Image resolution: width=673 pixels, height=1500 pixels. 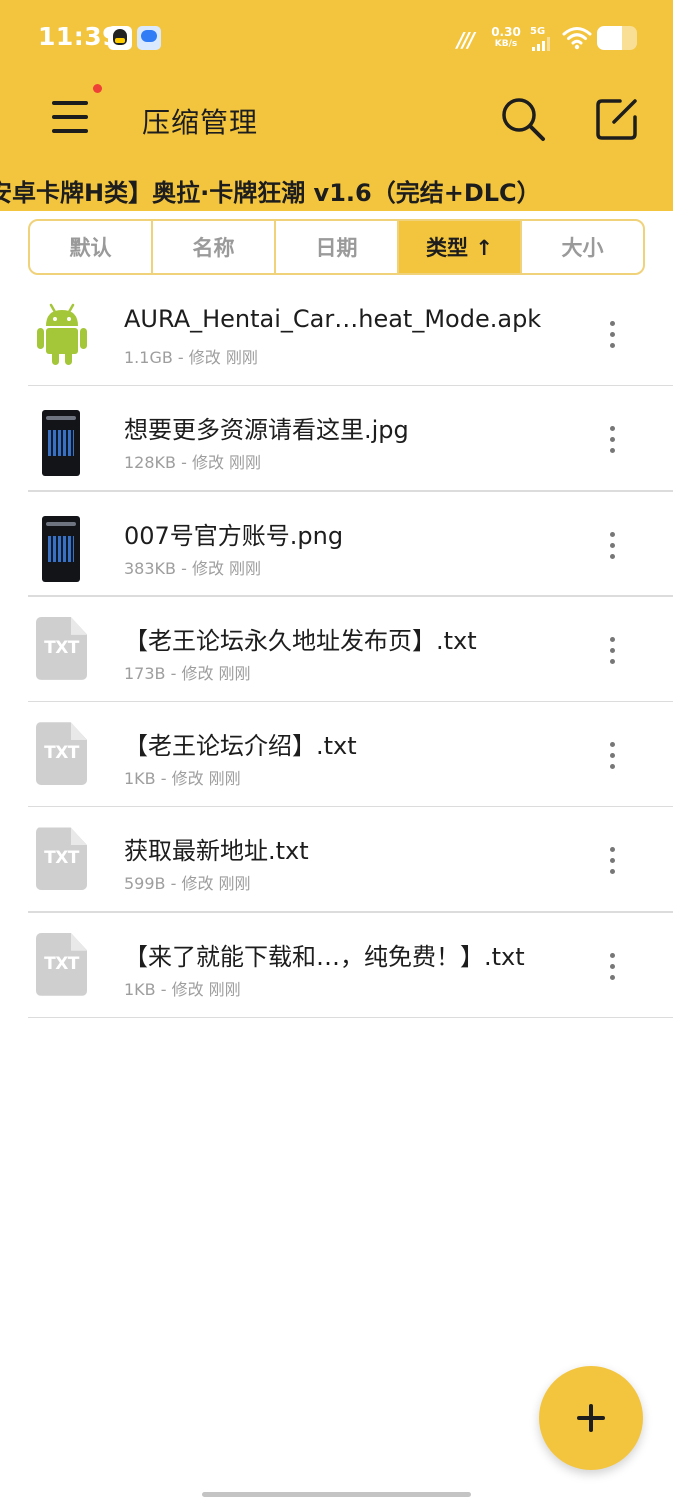 I want to click on file-meta: 599B - 修改 刚刚, so click(x=187, y=884).